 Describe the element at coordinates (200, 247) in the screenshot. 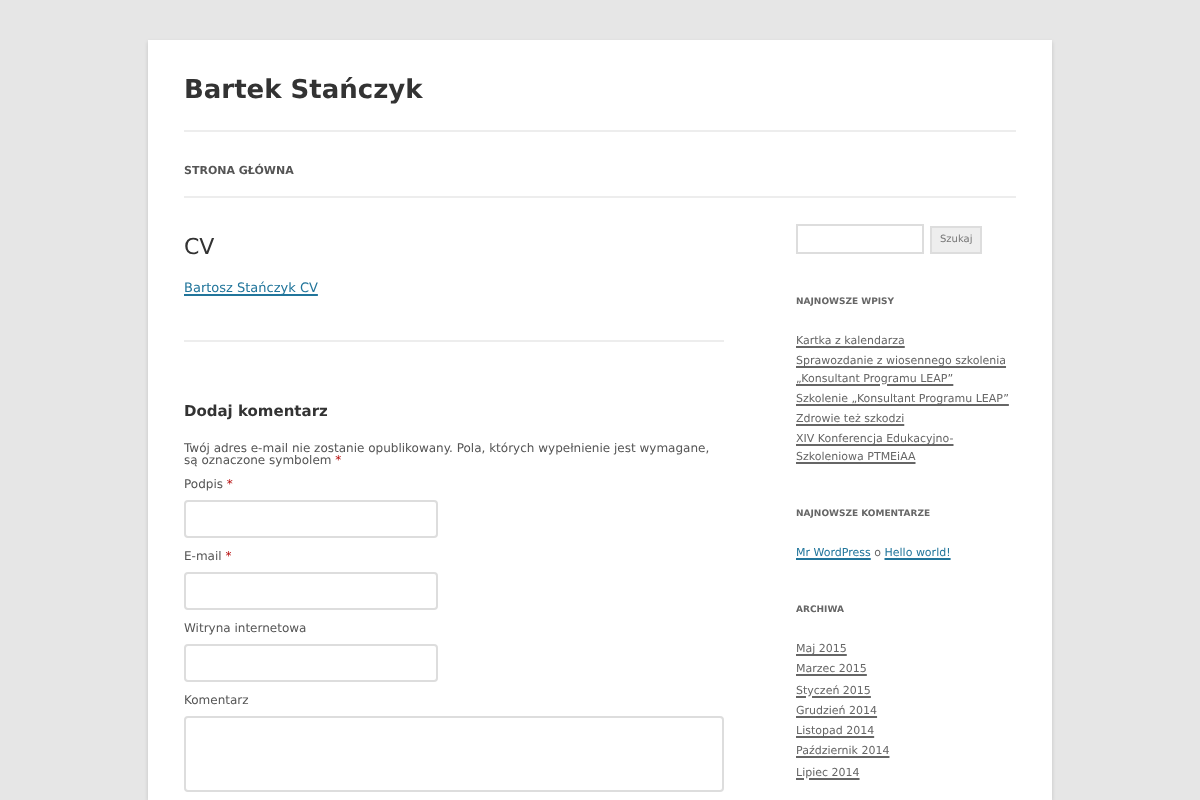

I see `page-title: CV` at that location.